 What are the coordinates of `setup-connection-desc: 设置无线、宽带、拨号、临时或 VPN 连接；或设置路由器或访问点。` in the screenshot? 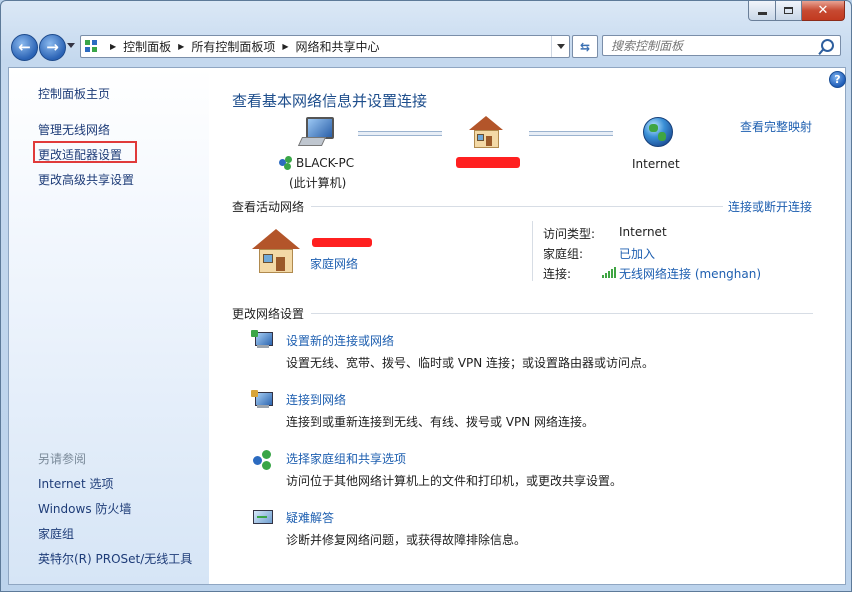 It's located at (470, 363).